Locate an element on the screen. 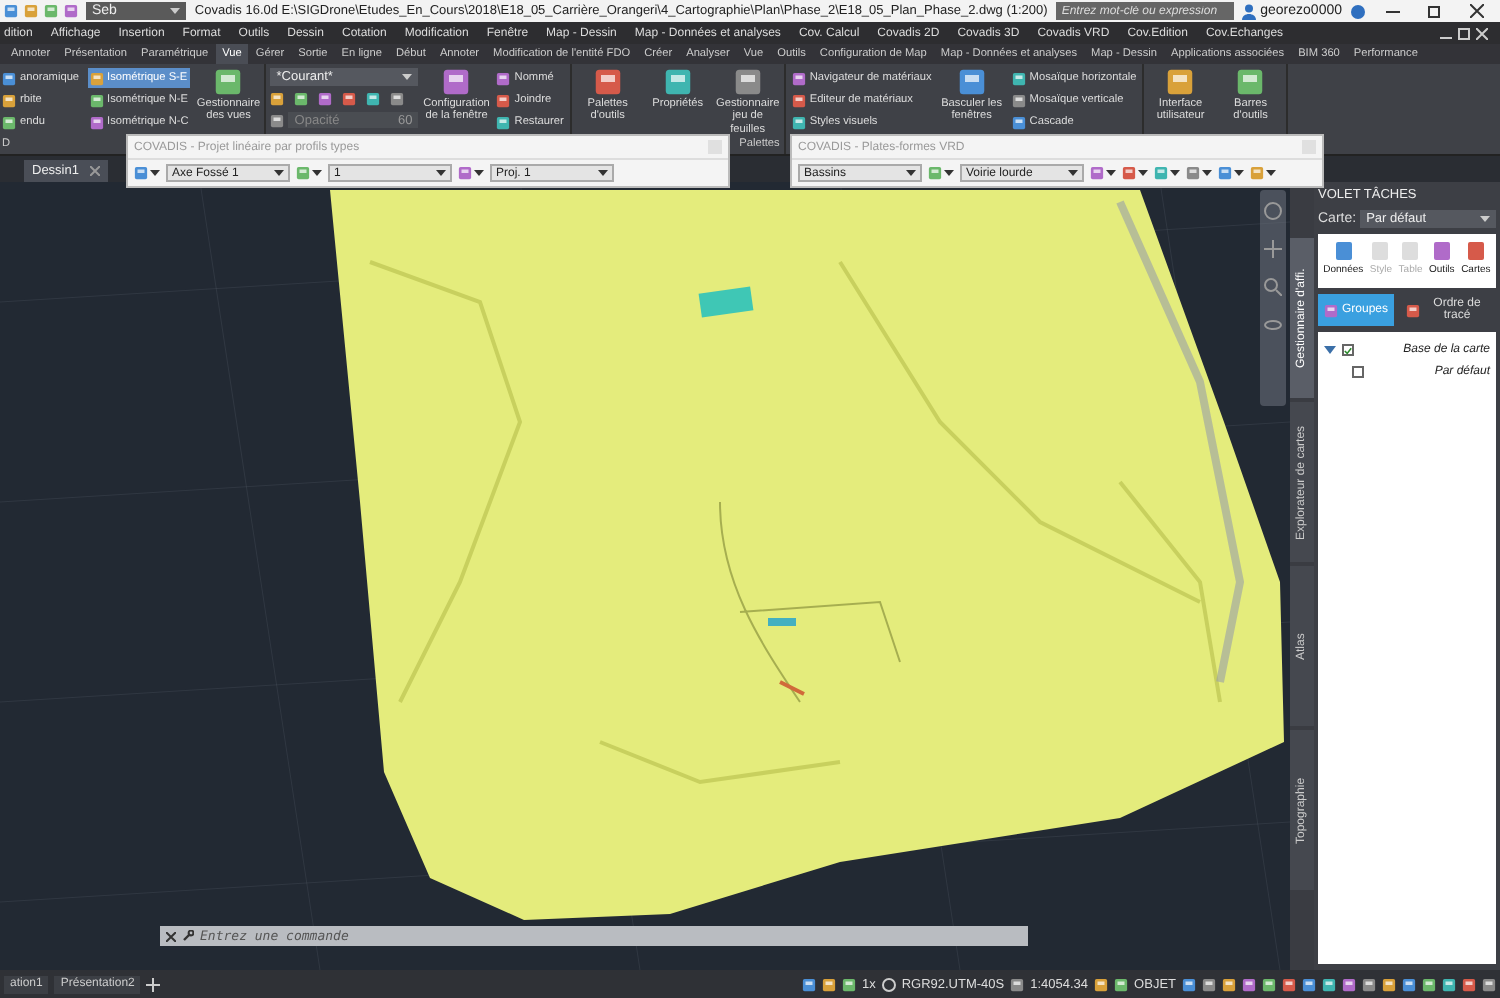 The image size is (1500, 998). restore-icon is located at coordinates (1435, 11).